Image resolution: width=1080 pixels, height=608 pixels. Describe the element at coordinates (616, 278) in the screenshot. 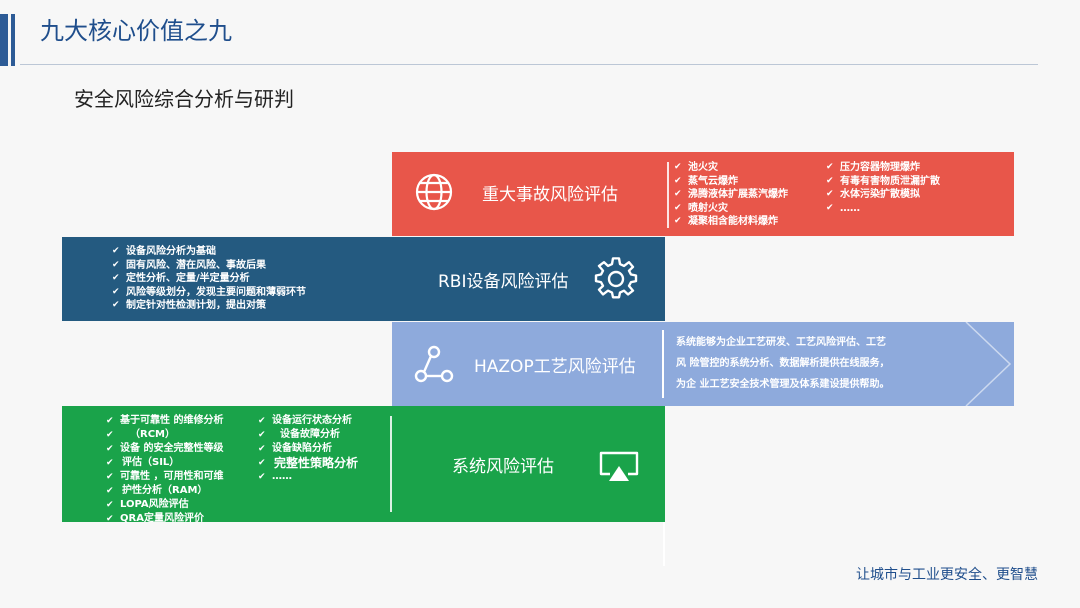

I see `gear-icon` at that location.